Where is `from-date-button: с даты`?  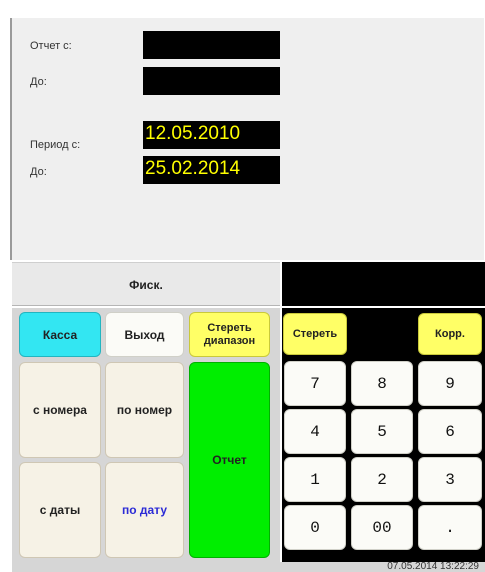
from-date-button: с даты is located at coordinates (60, 510).